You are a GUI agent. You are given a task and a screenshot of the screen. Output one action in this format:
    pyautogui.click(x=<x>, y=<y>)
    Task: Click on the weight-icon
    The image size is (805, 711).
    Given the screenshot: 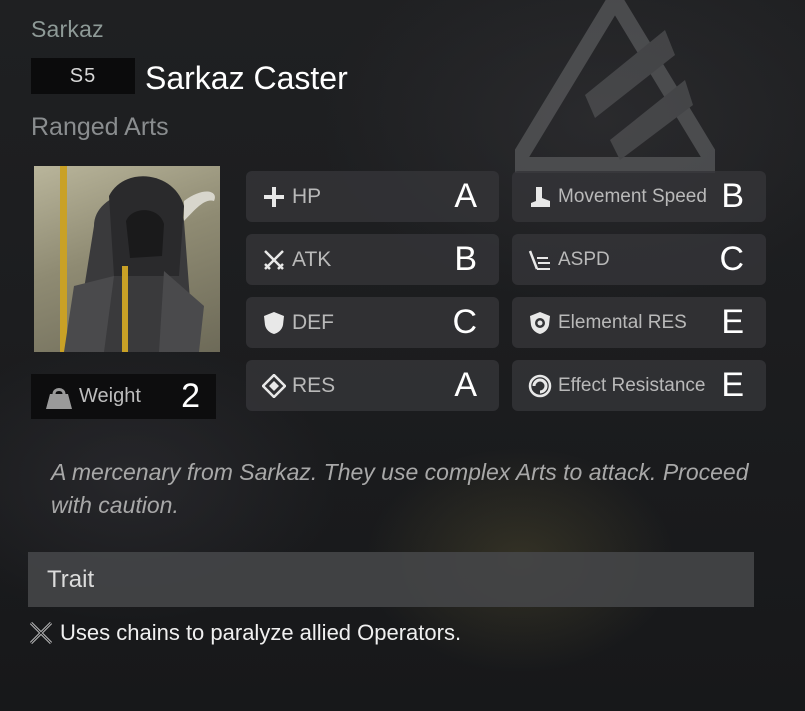 What is the action you would take?
    pyautogui.click(x=59, y=398)
    